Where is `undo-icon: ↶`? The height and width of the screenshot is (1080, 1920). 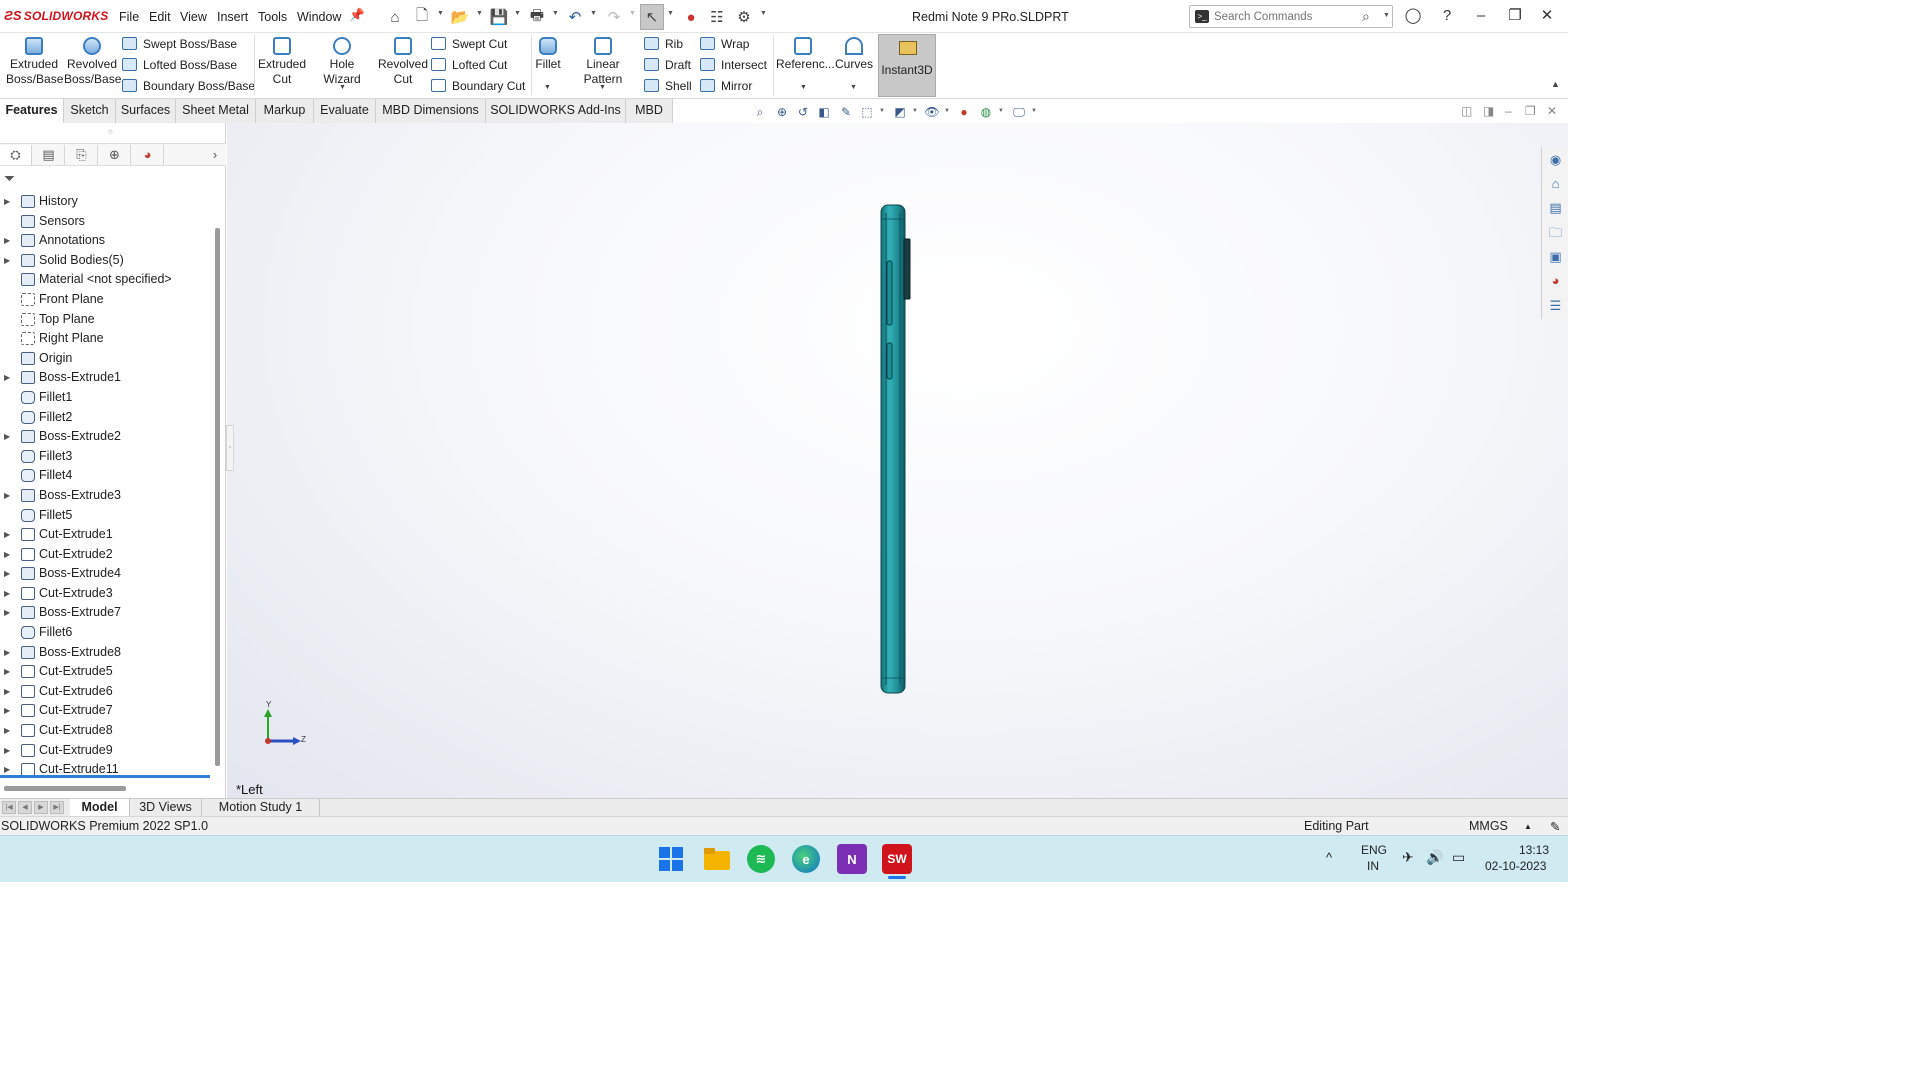 undo-icon: ↶ is located at coordinates (575, 17).